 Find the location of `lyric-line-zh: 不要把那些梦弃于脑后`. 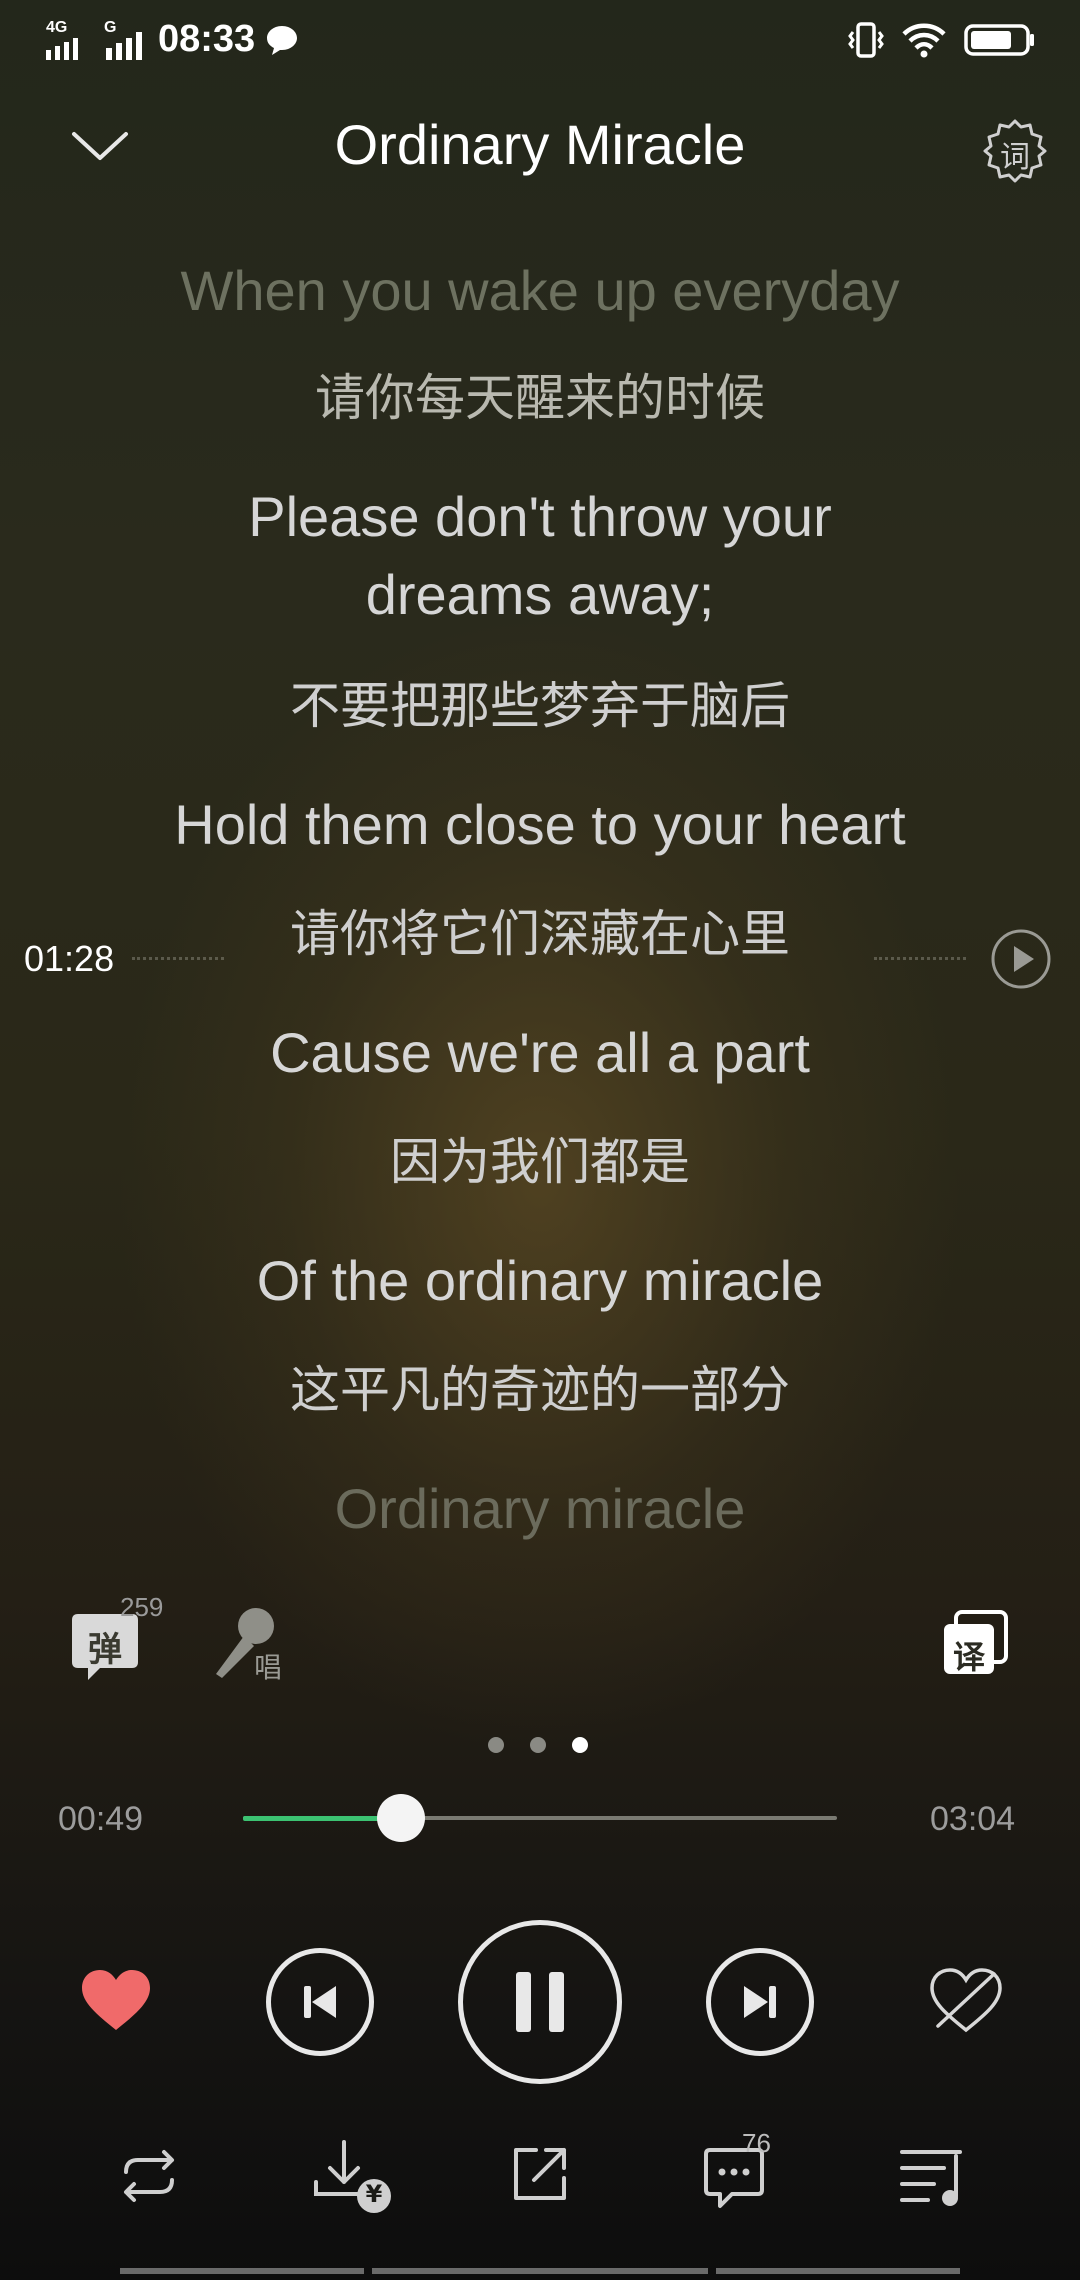

lyric-line-zh: 不要把那些梦弃于脑后 is located at coordinates (540, 706).